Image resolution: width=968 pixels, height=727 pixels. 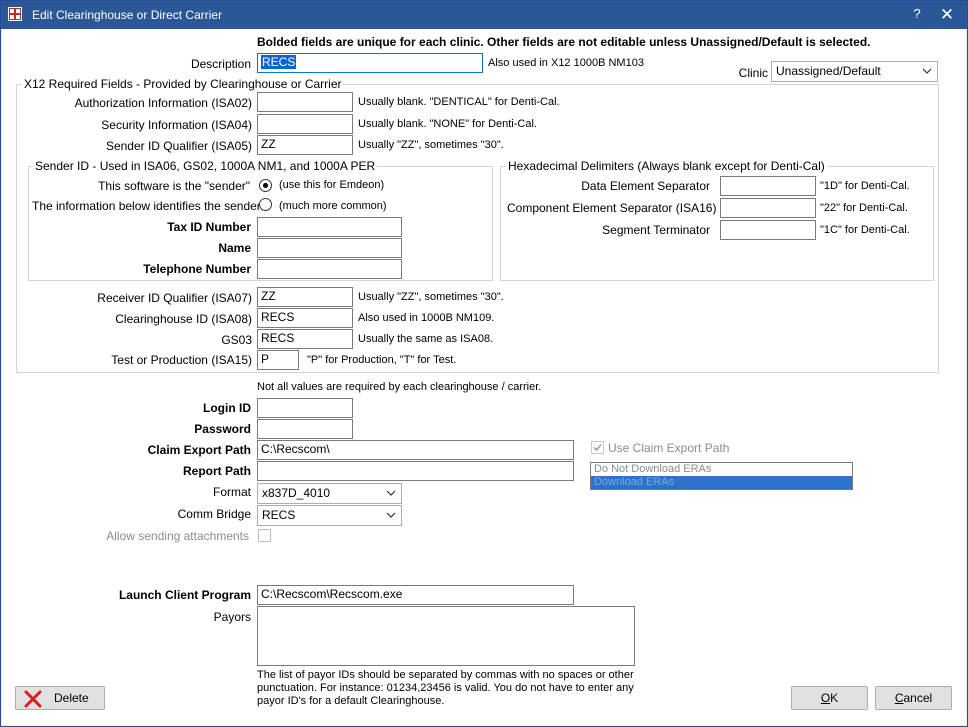 What do you see at coordinates (865, 186) in the screenshot?
I see `data-sep-note: "1D" for Denti-Cal.` at bounding box center [865, 186].